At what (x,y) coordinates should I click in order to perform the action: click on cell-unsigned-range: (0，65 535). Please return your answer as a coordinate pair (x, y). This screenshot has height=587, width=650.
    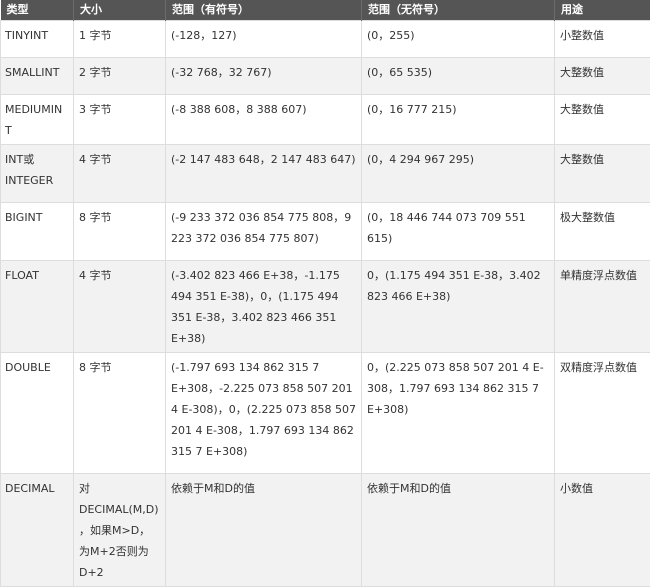
    Looking at the image, I should click on (458, 76).